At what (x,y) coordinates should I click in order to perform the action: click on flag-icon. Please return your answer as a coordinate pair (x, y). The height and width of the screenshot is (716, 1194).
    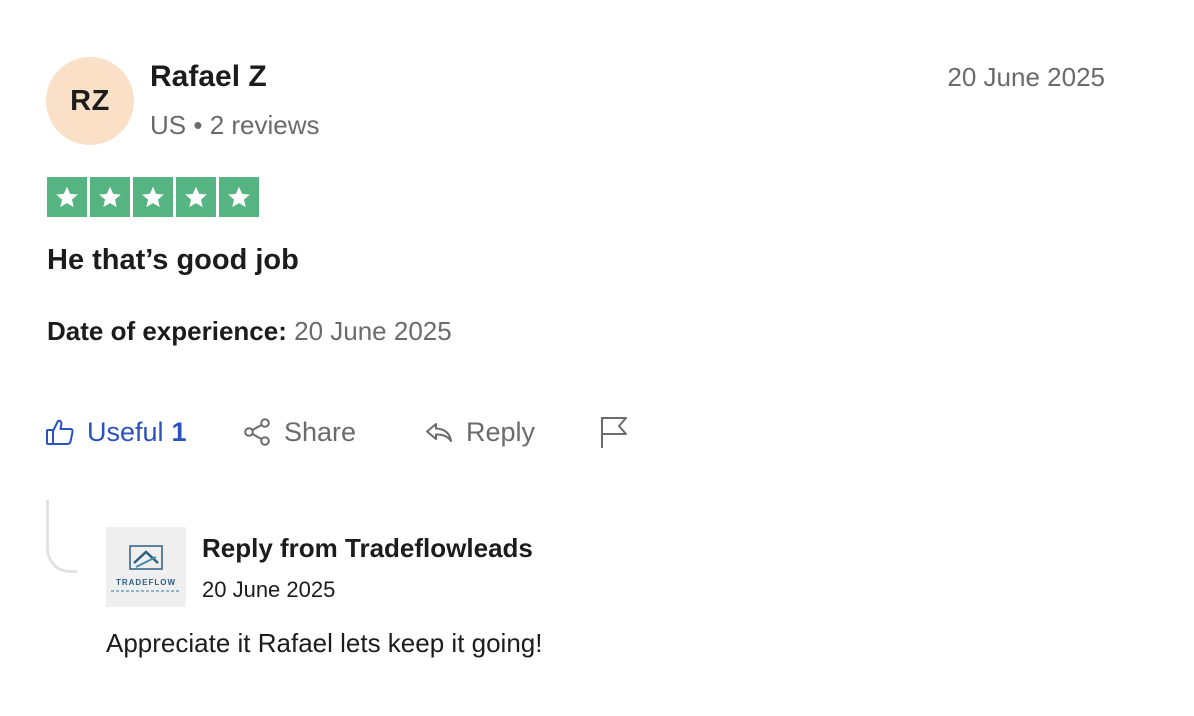
    Looking at the image, I should click on (614, 432).